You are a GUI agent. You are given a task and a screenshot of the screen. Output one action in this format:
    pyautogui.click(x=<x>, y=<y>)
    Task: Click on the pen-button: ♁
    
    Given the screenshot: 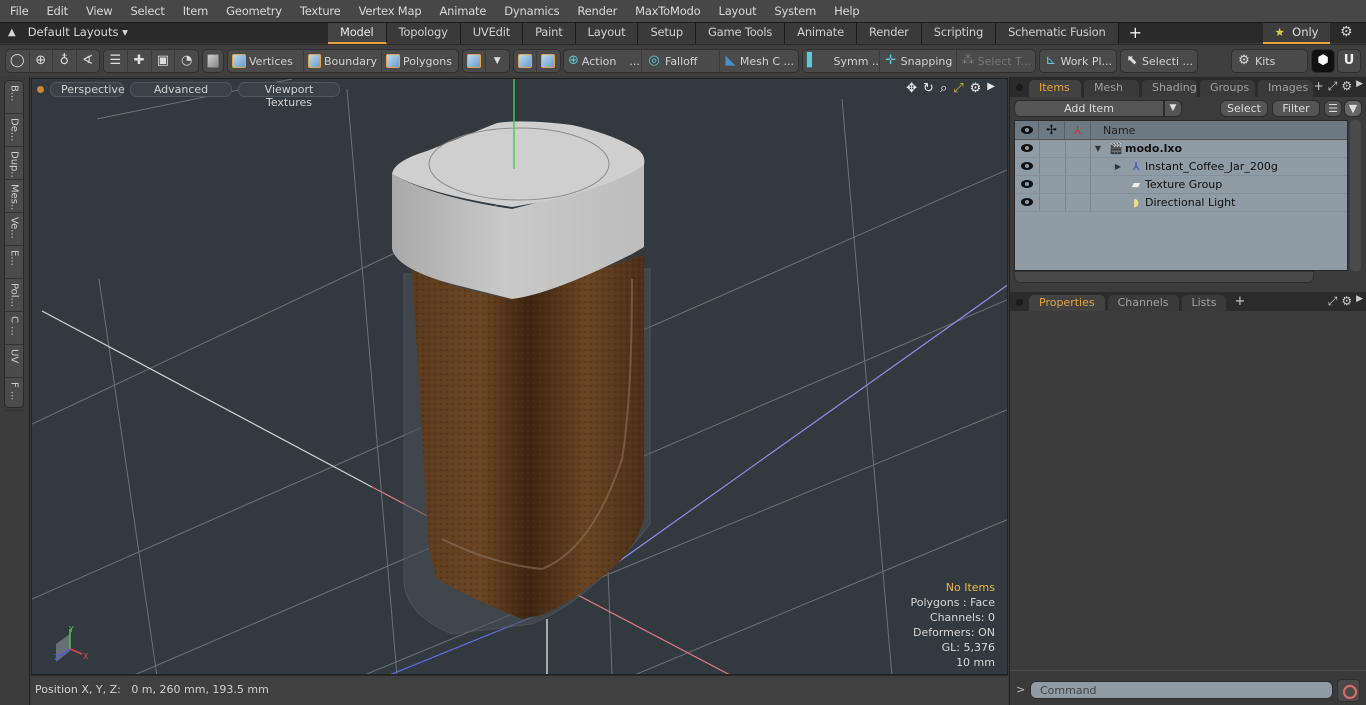 What is the action you would take?
    pyautogui.click(x=65, y=61)
    